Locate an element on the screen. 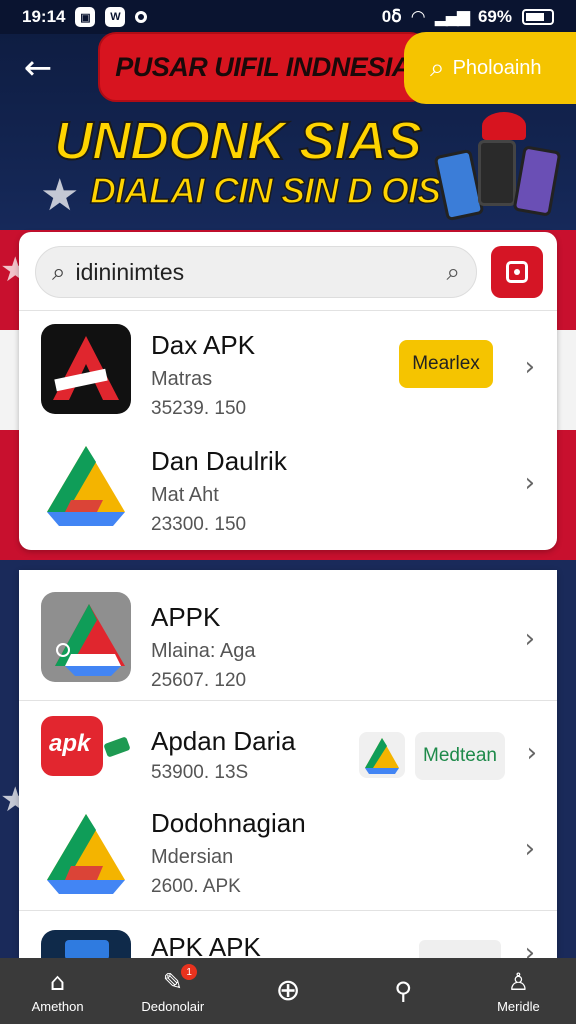 Image resolution: width=576 pixels, height=1024 pixels. app-meta: 23300. 150 is located at coordinates (199, 524).